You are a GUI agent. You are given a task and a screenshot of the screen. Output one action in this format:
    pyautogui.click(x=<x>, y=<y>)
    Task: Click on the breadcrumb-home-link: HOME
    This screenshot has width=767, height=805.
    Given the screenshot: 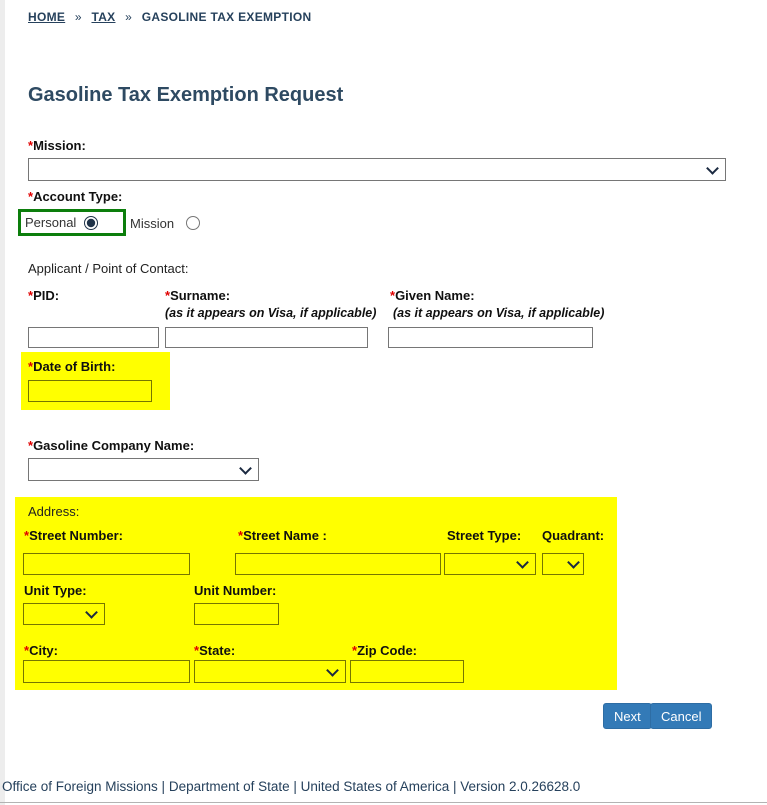 What is the action you would take?
    pyautogui.click(x=46, y=17)
    